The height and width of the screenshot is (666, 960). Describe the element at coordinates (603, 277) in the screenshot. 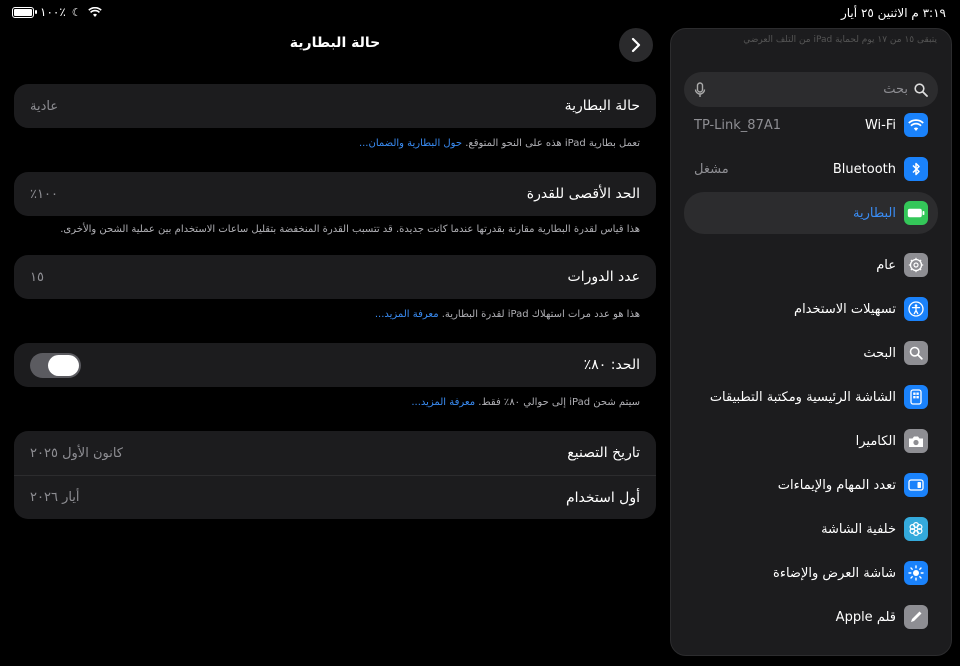

I see `cycle-count-label: عدد الدورات` at that location.